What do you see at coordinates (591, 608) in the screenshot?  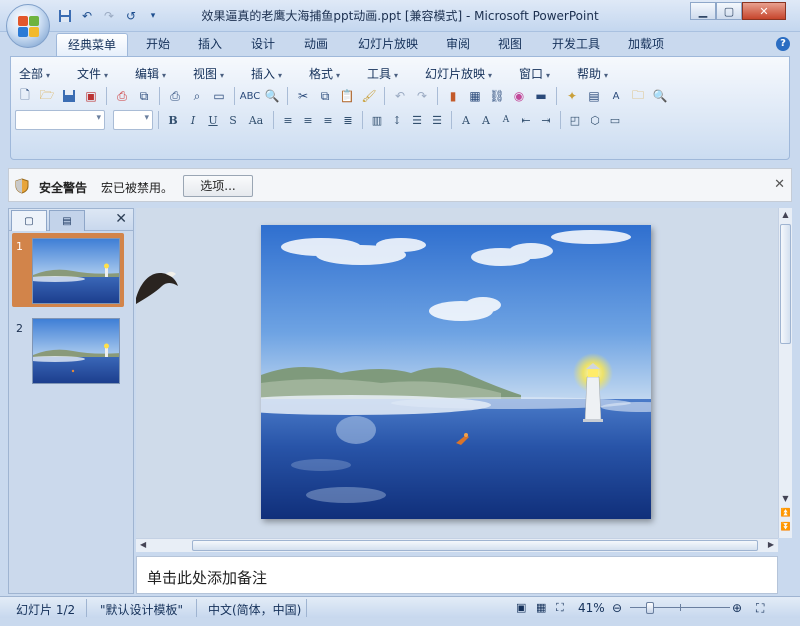 I see `zoom-level: 41%` at bounding box center [591, 608].